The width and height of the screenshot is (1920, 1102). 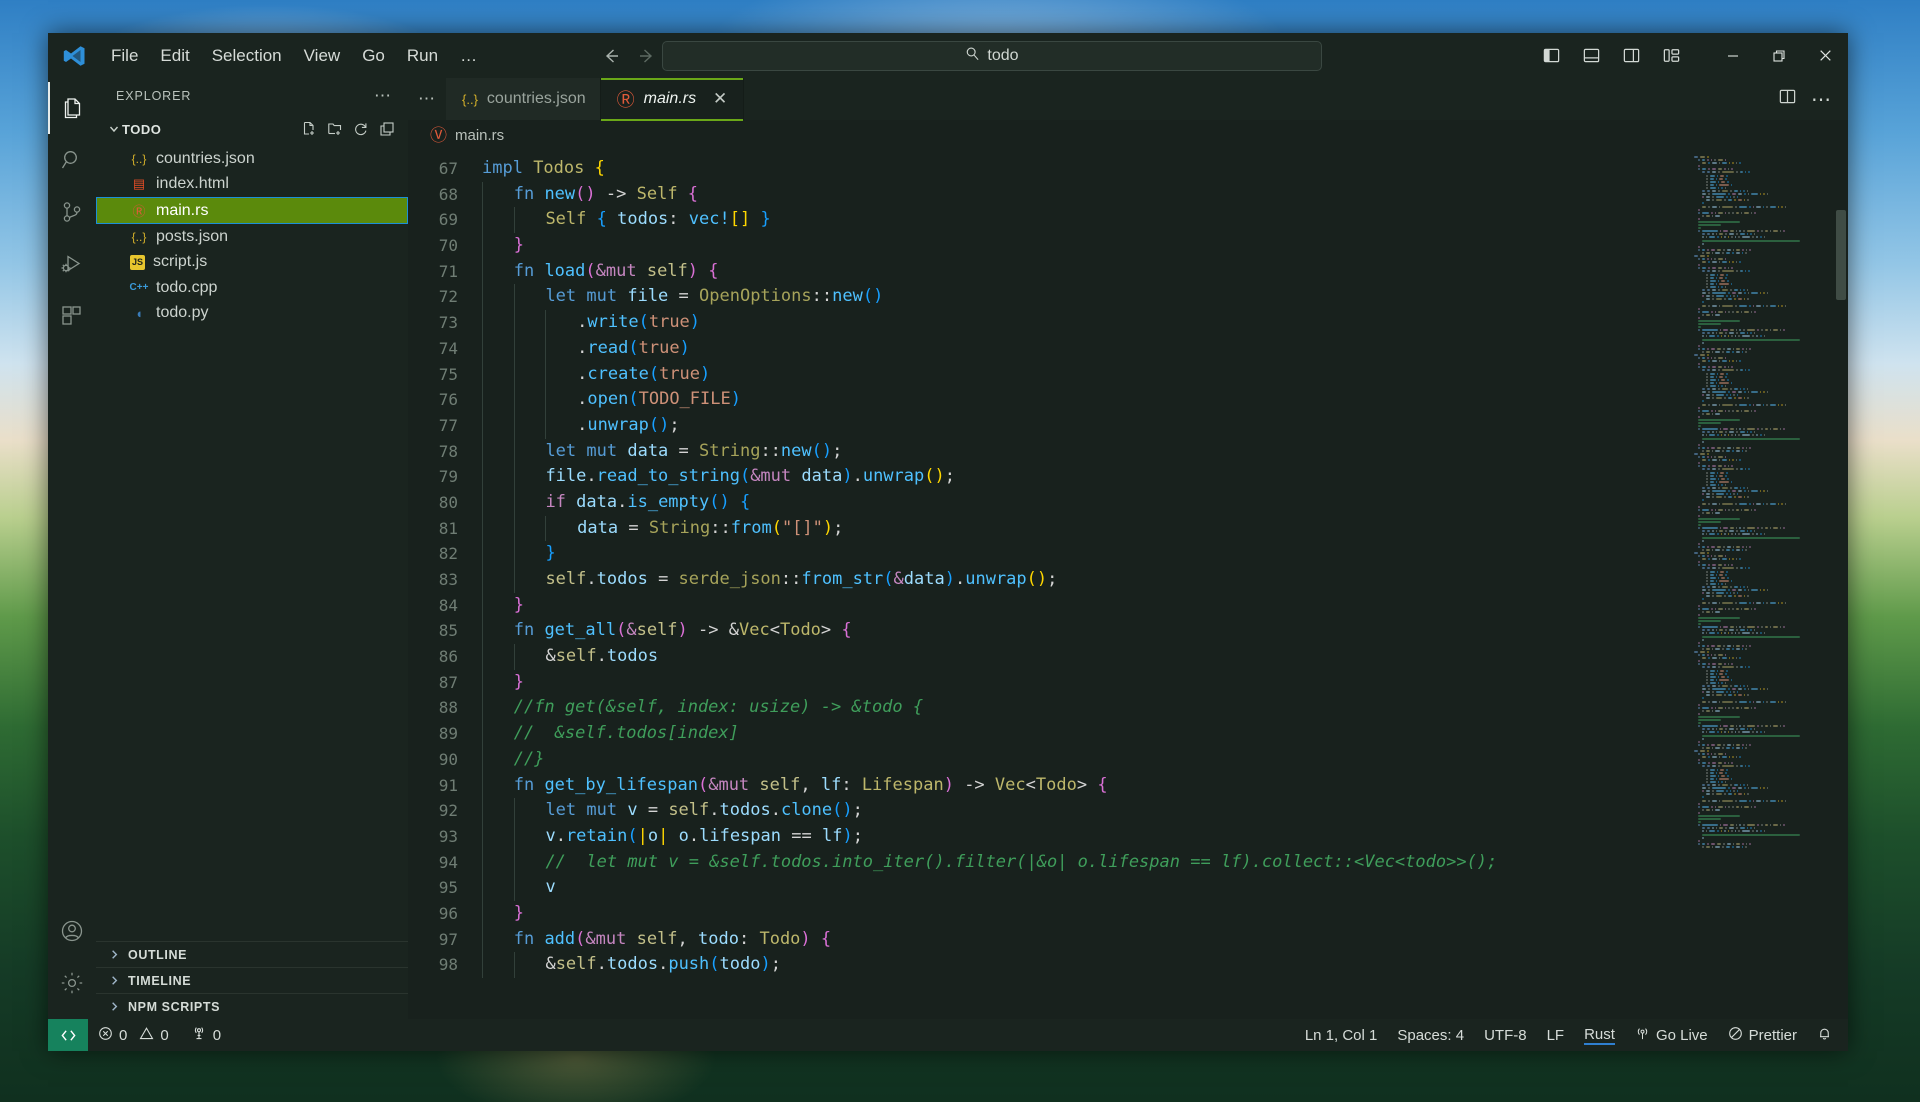 What do you see at coordinates (1165, 965) in the screenshot?
I see `code-line: &self.todos.push(todo);` at bounding box center [1165, 965].